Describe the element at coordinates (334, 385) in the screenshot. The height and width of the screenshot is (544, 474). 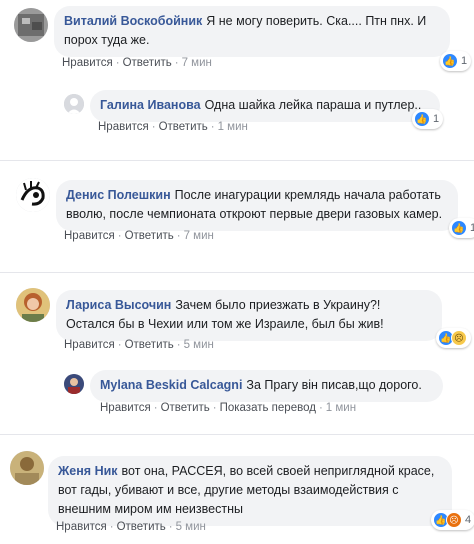
I see `comment-text: За Прагу він писав,що дорого.` at that location.